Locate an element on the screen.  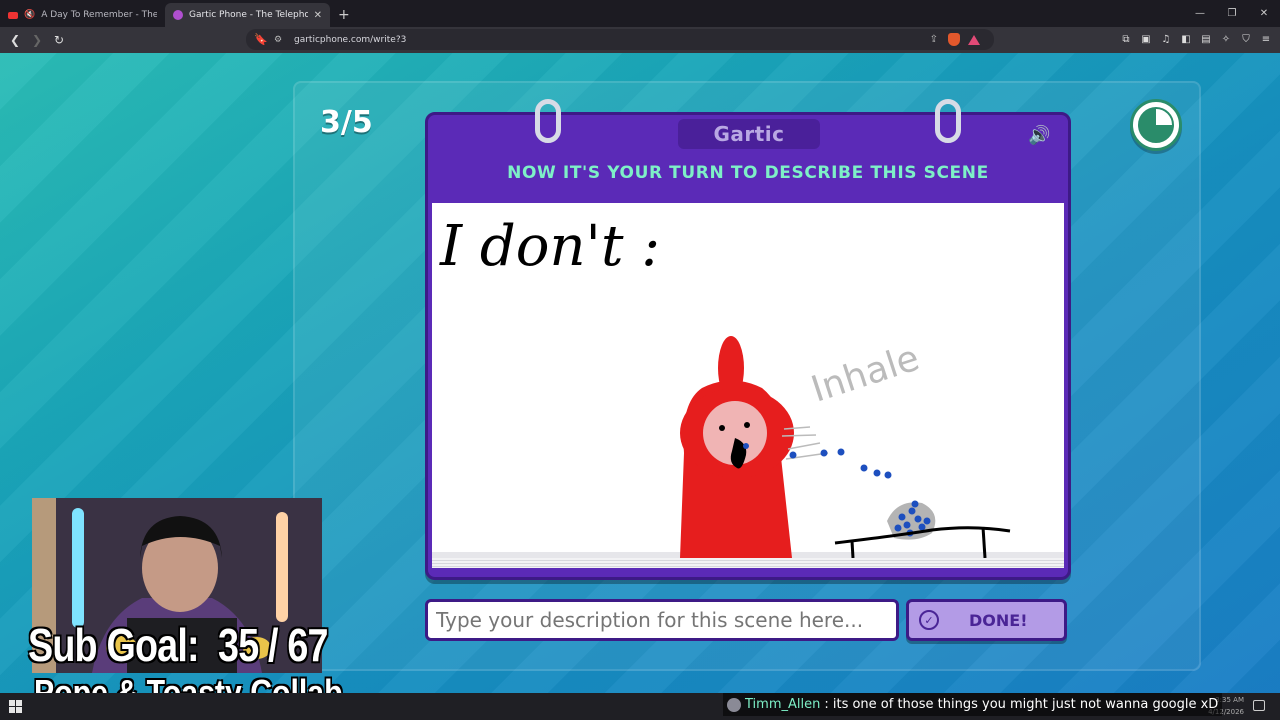
binder-ring-left is located at coordinates (548, 121).